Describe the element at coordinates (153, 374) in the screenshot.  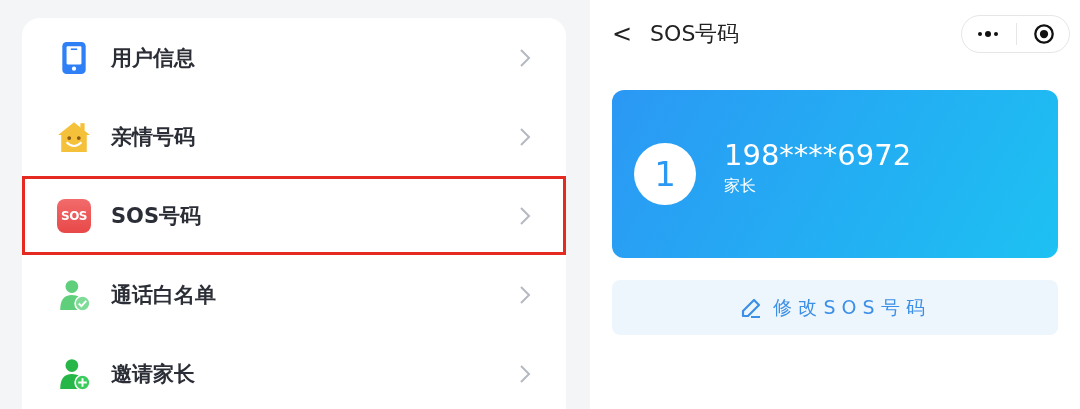
I see `menu-item-label: 邀请家长` at that location.